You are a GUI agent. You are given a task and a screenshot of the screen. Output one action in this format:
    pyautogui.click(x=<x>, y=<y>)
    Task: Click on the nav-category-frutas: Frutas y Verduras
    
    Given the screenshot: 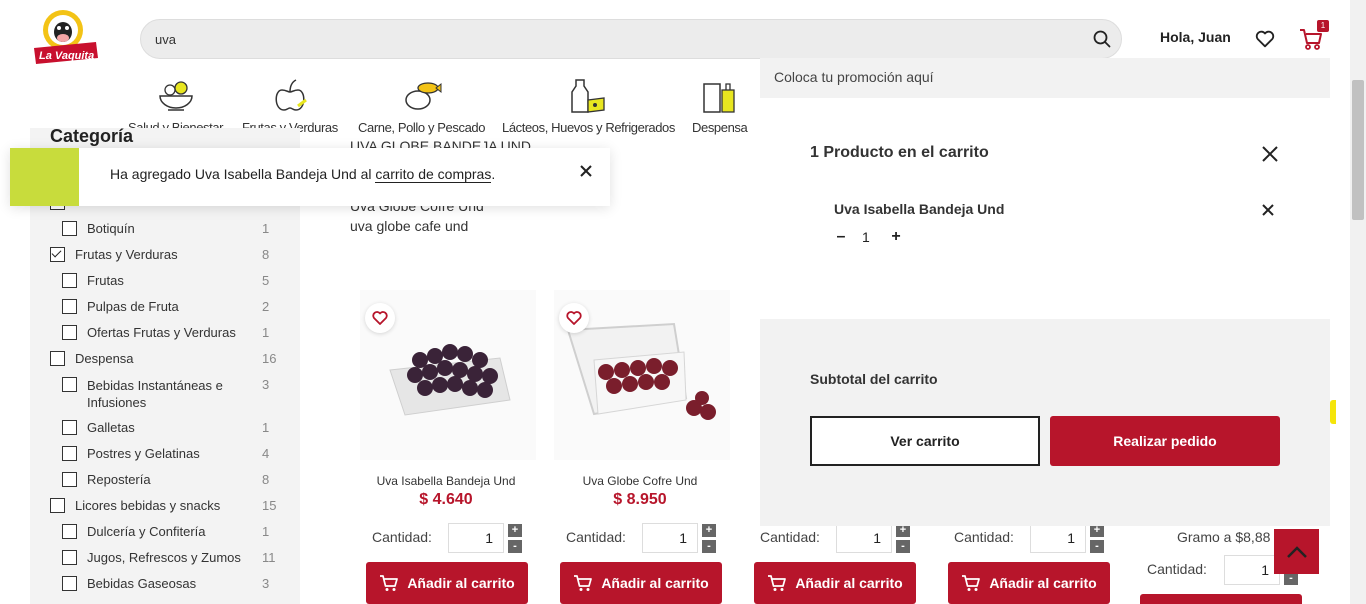 What is the action you would take?
    pyautogui.click(x=290, y=105)
    